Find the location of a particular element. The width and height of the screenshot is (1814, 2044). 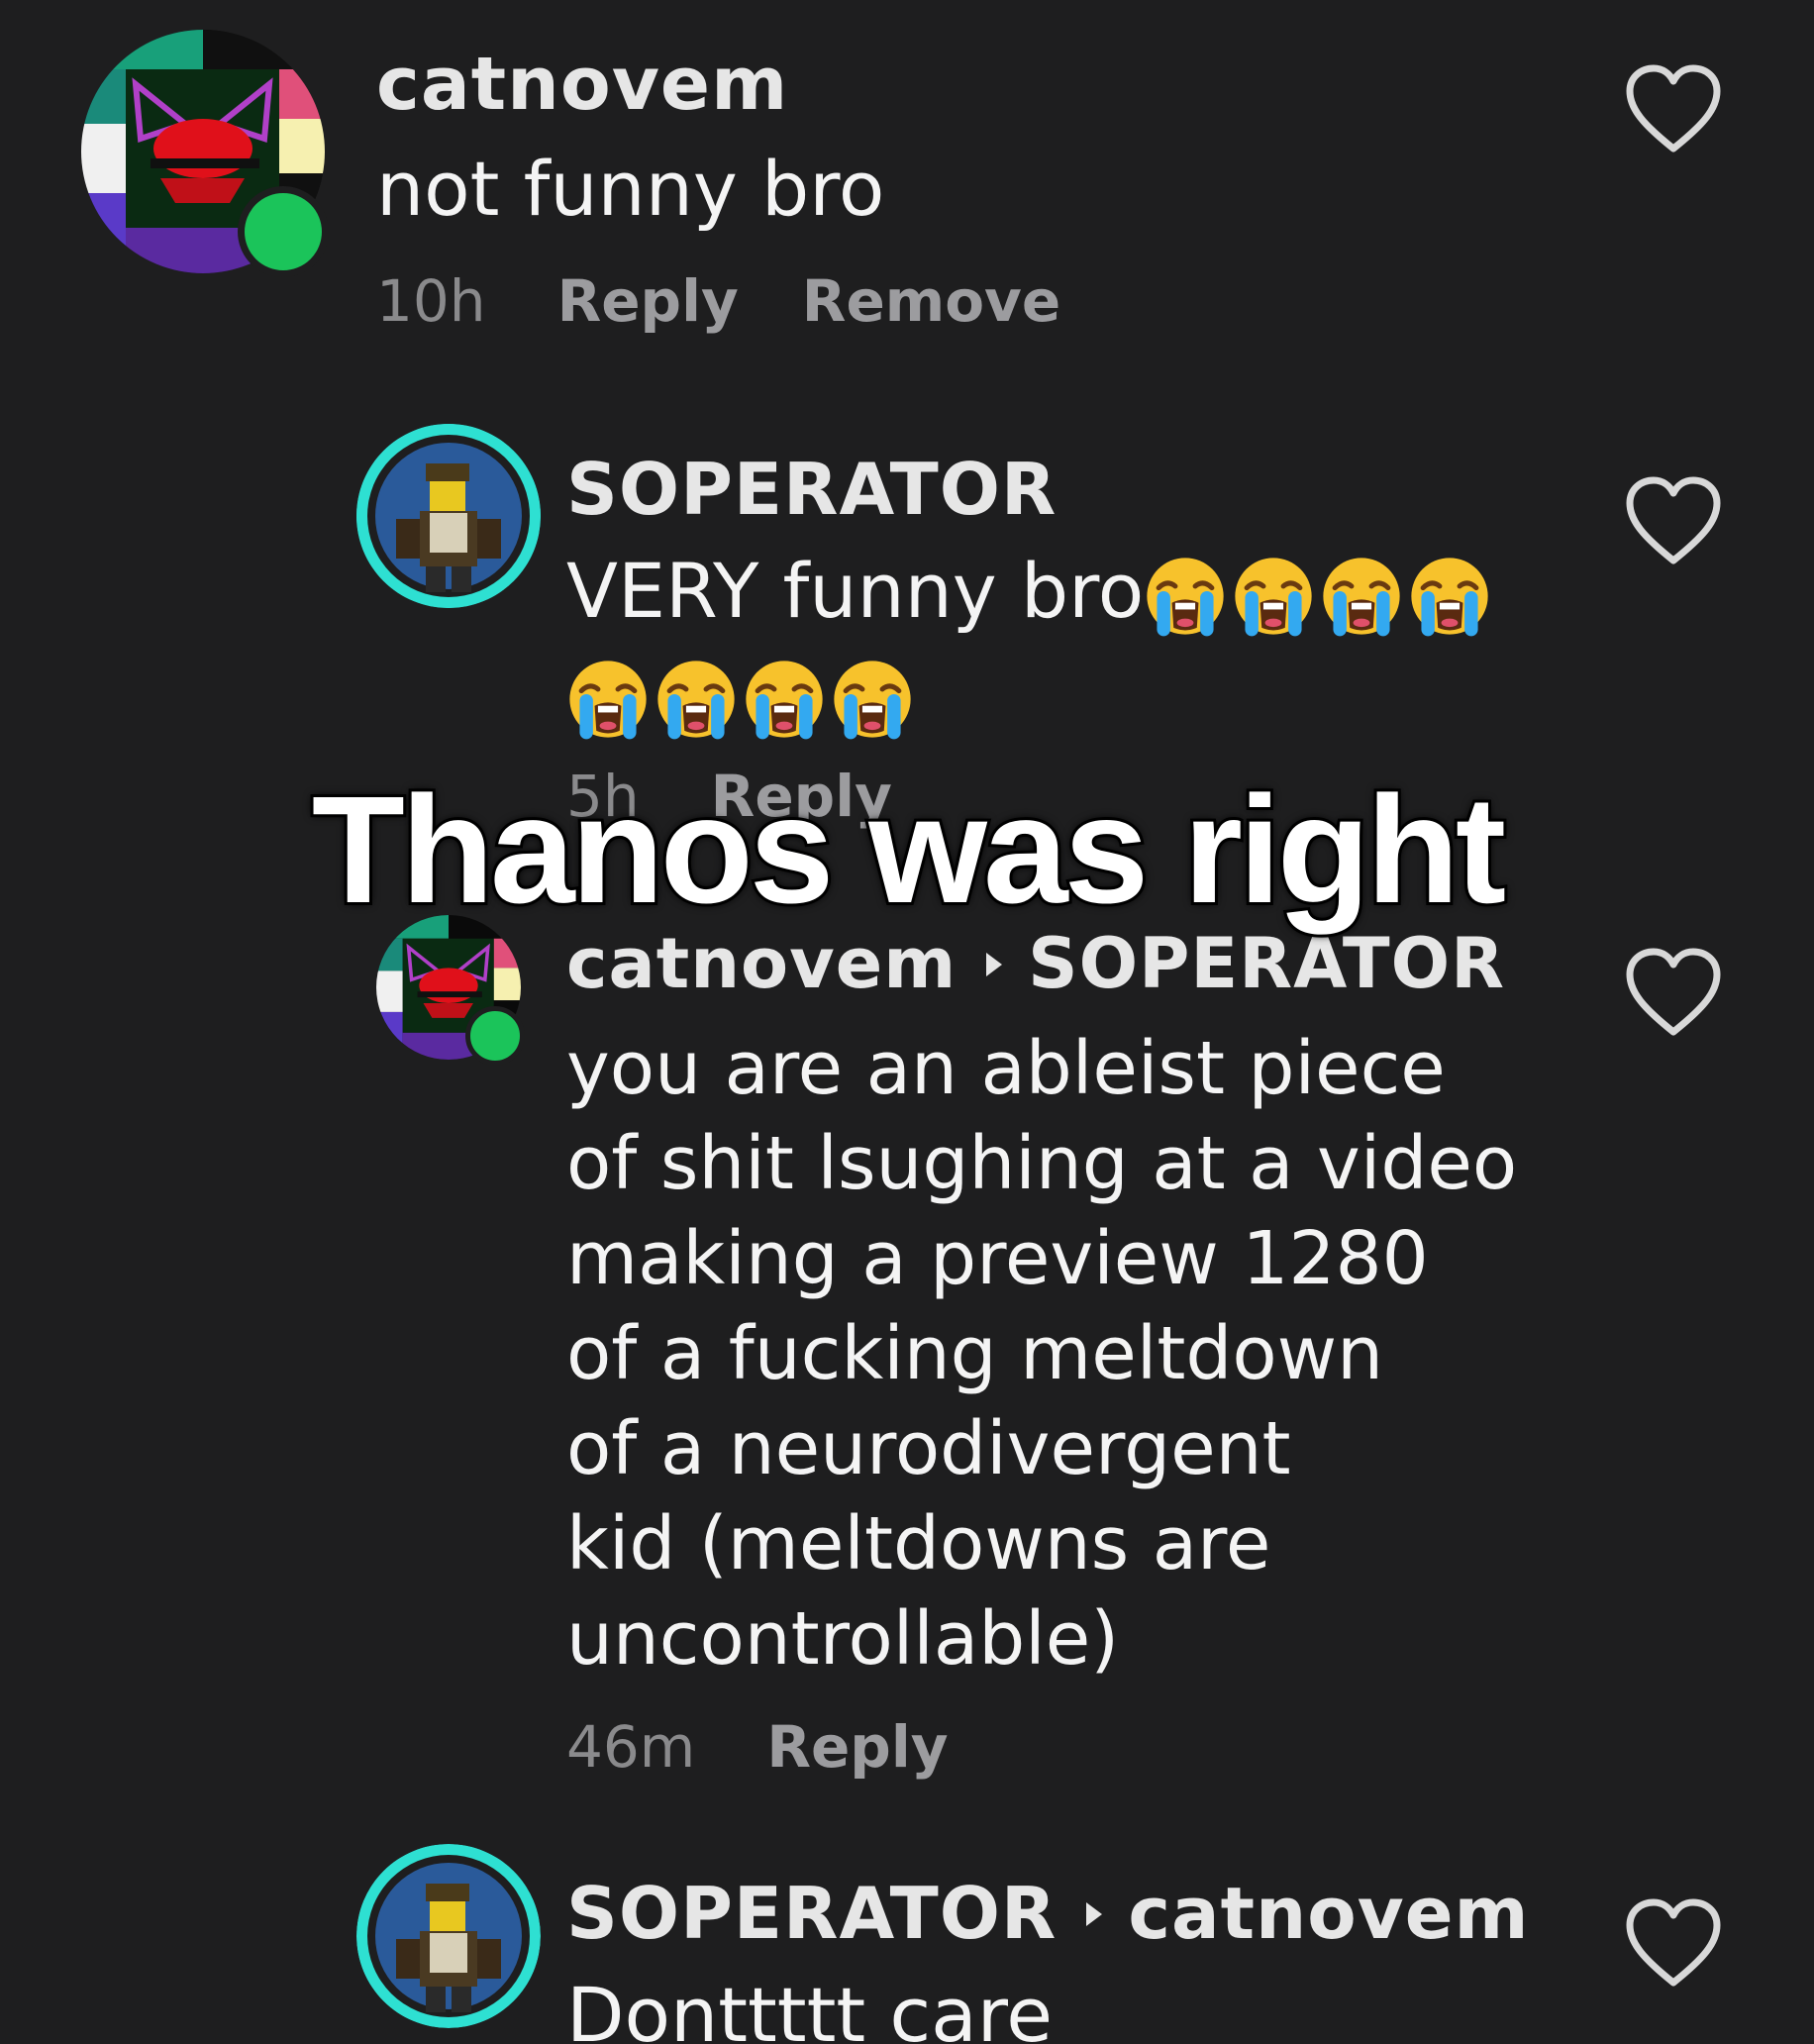

comment-text: VERY funny bro is located at coordinates (1031, 592).